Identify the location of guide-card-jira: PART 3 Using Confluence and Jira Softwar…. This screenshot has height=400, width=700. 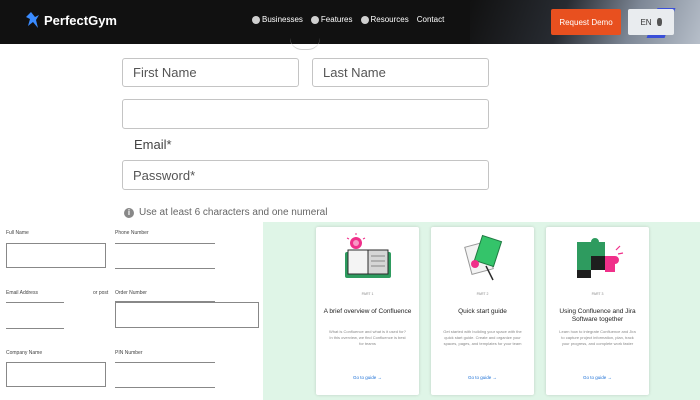
(597, 311).